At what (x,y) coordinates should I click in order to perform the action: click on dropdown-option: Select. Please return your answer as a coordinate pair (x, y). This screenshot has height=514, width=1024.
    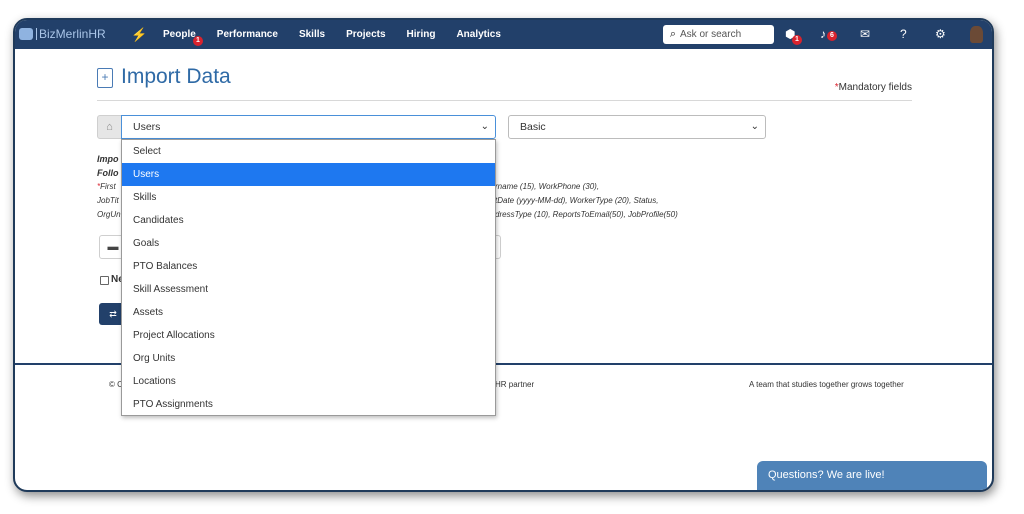
    Looking at the image, I should click on (308, 151).